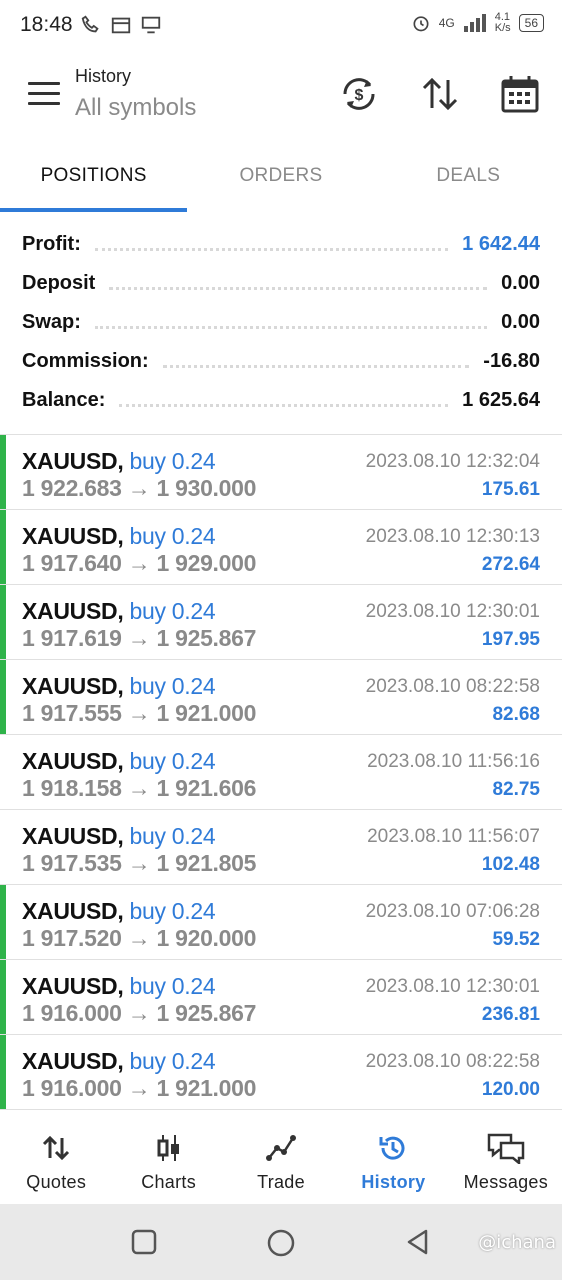 The height and width of the screenshot is (1280, 562). What do you see at coordinates (418, 1242) in the screenshot?
I see `back-button-icon` at bounding box center [418, 1242].